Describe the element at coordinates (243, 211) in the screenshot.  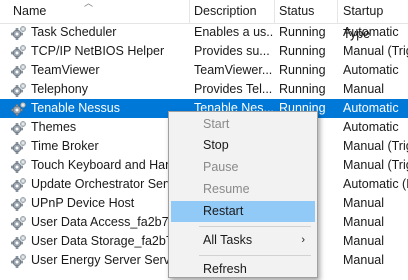
I see `menu-item-restart: Restart` at that location.